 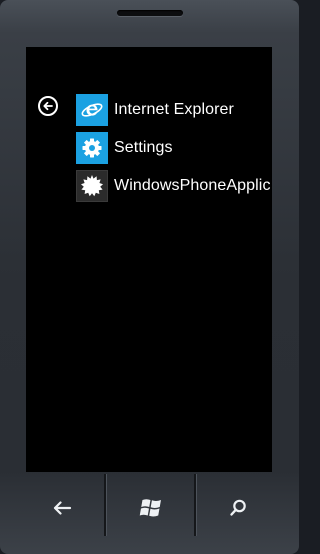 I want to click on app-item-windows-phone-application: WindowsPhoneApplic, so click(x=174, y=186).